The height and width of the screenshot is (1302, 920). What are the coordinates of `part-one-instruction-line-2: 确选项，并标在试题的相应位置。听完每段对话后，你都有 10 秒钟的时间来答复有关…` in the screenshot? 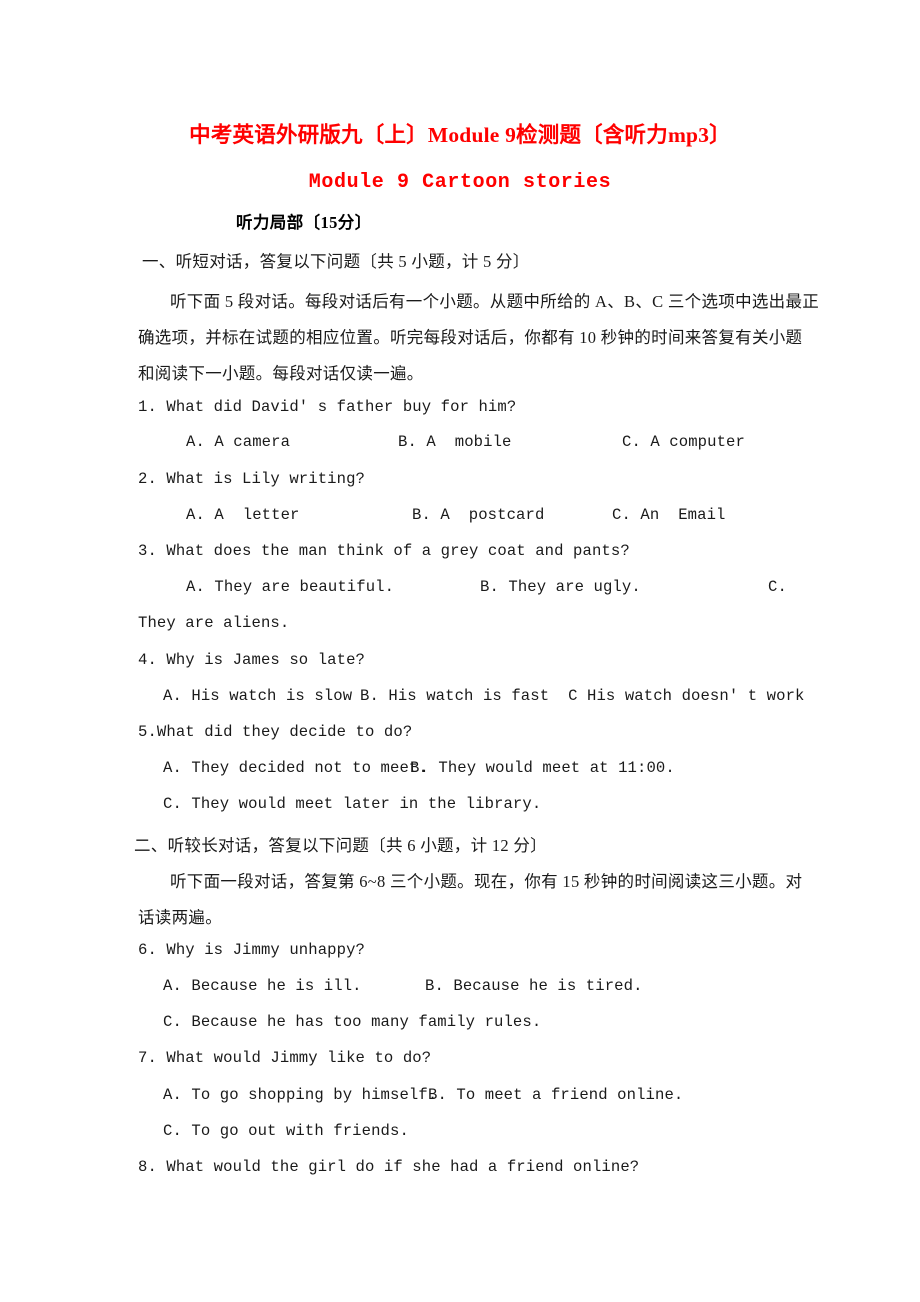 It's located at (470, 337).